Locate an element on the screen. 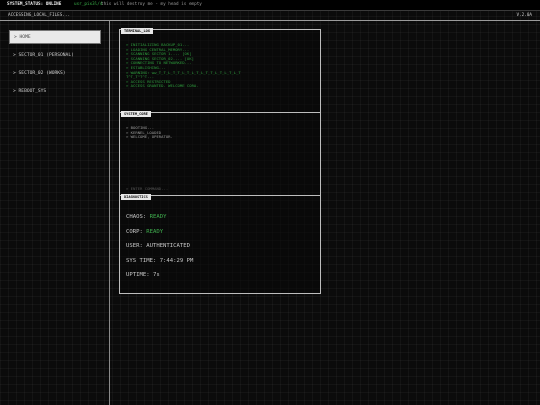 This screenshot has height=405, width=540. diag-corp-label: CORP: is located at coordinates (134, 232).